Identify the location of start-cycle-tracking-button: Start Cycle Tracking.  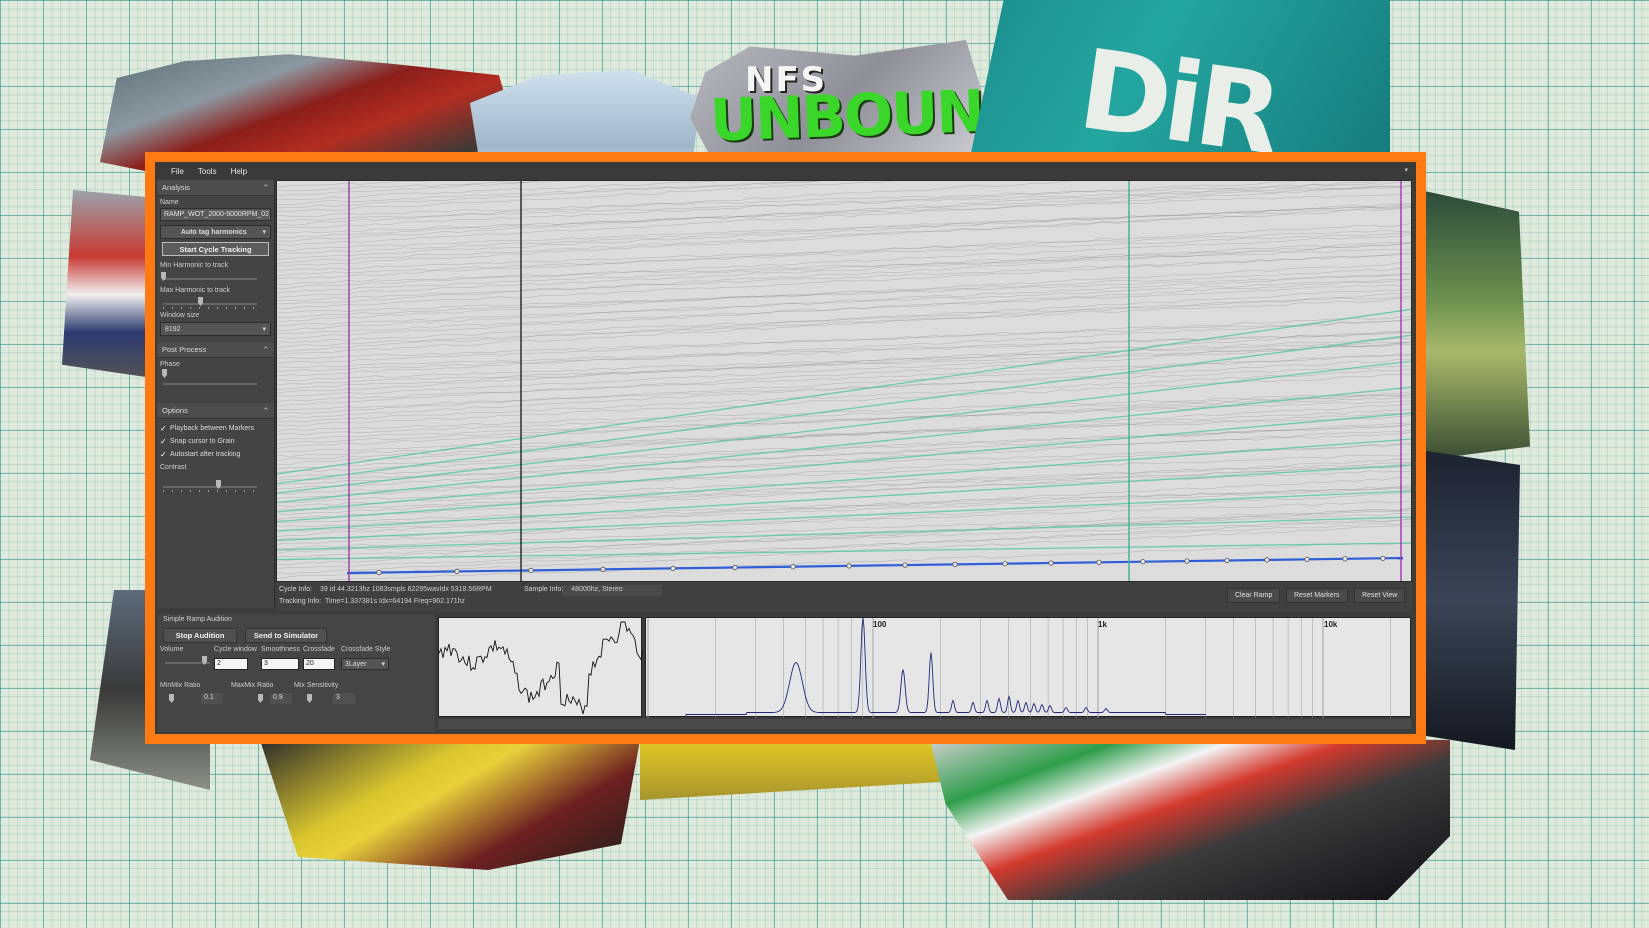
(215, 249).